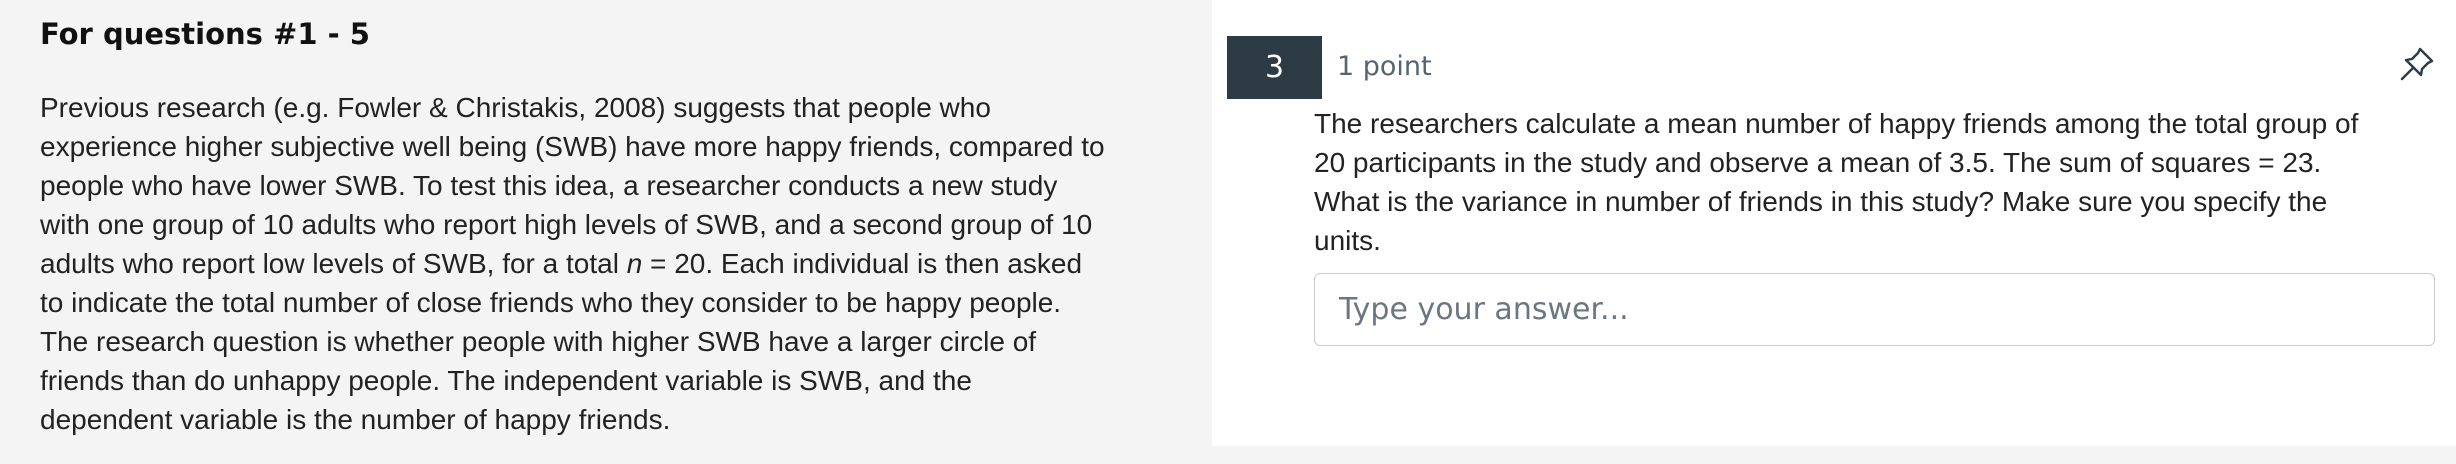 Image resolution: width=2456 pixels, height=464 pixels. What do you see at coordinates (1874, 309) in the screenshot?
I see `answer-input` at bounding box center [1874, 309].